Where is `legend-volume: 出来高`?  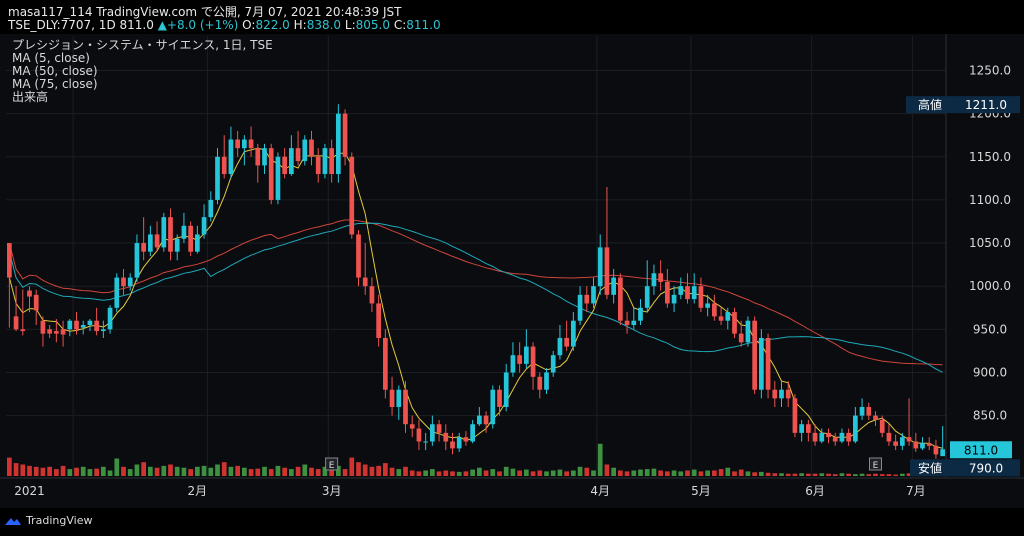
legend-volume: 出来高 is located at coordinates (142, 97).